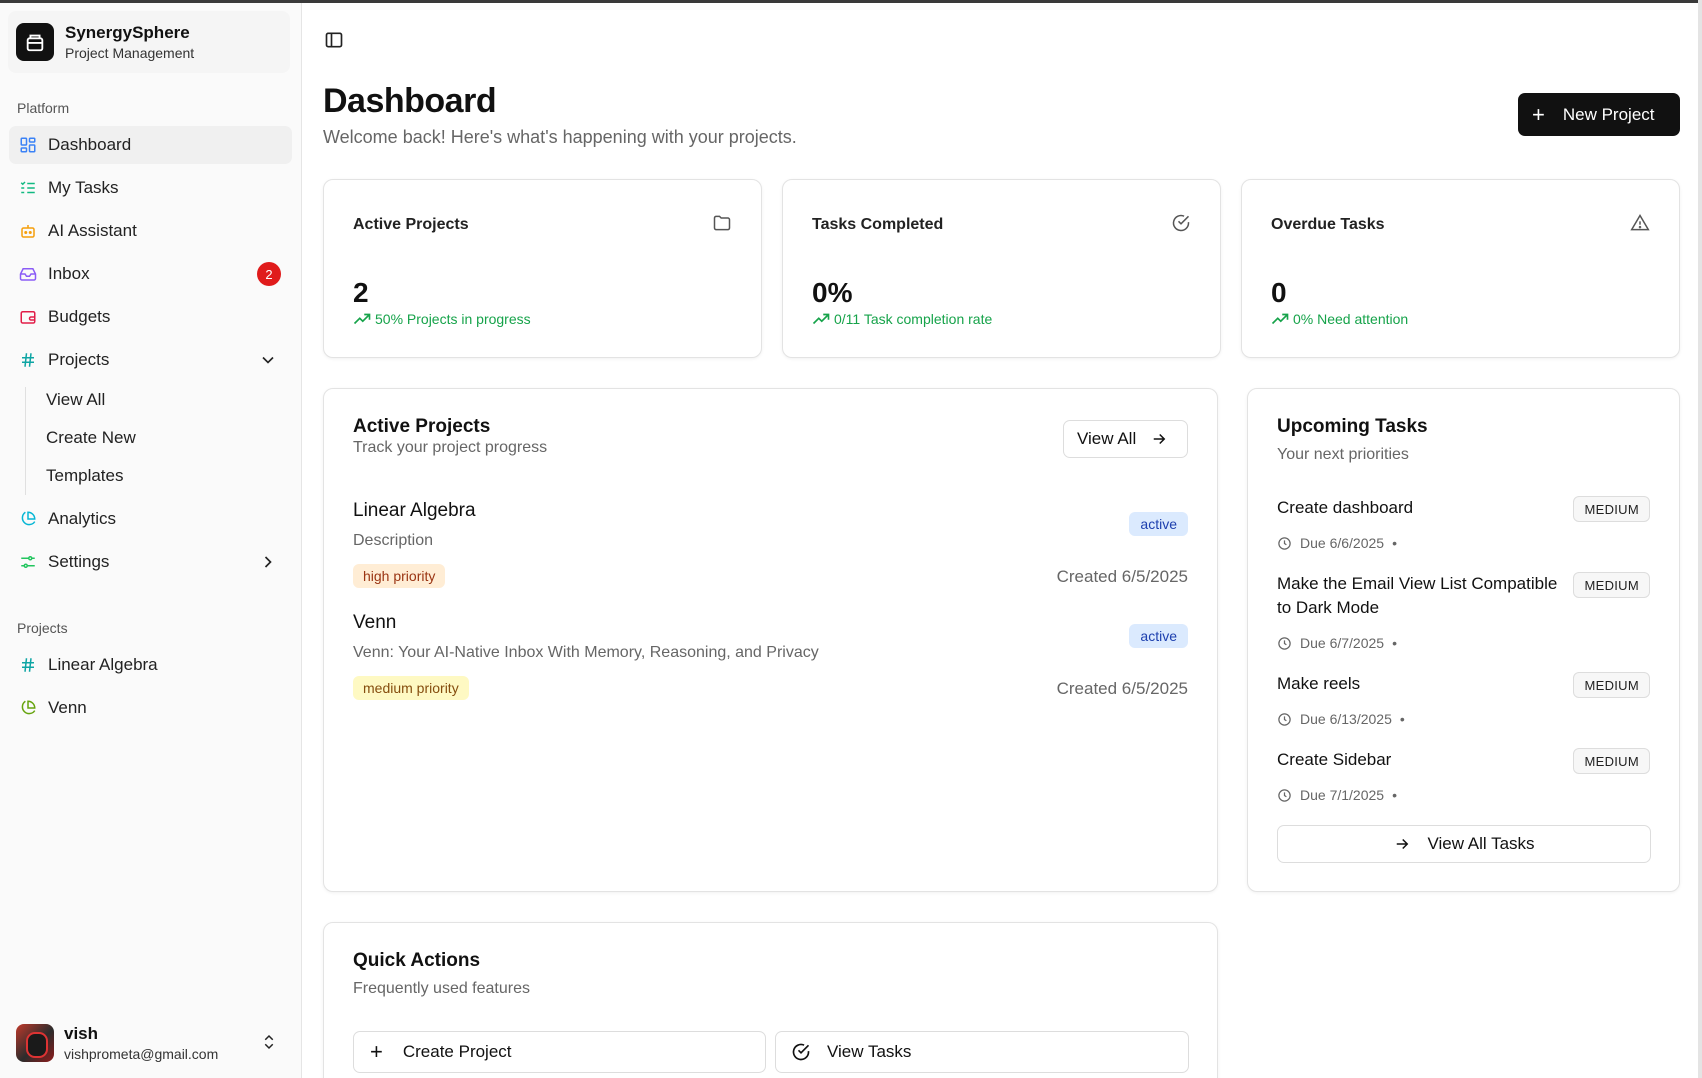  What do you see at coordinates (268, 562) in the screenshot?
I see `chevron-right-icon` at bounding box center [268, 562].